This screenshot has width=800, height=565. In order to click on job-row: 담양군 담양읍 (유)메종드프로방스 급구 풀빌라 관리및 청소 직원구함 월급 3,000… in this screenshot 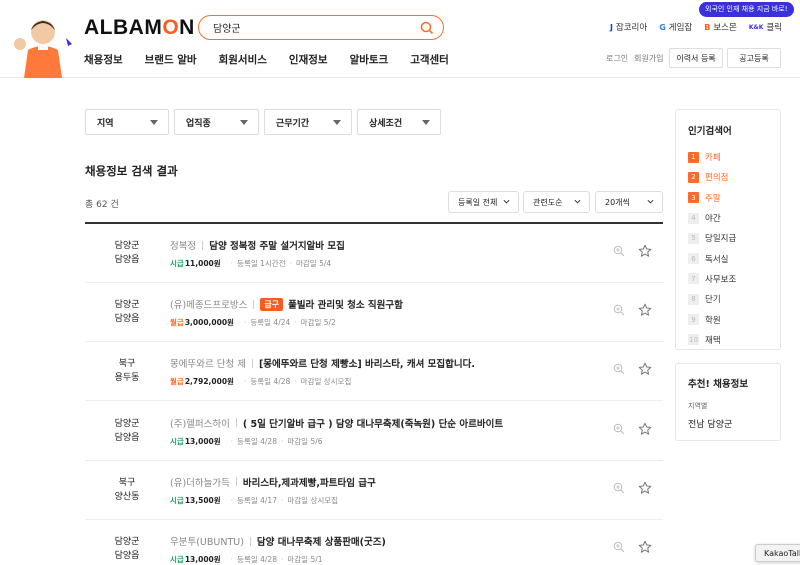, I will do `click(374, 313)`.